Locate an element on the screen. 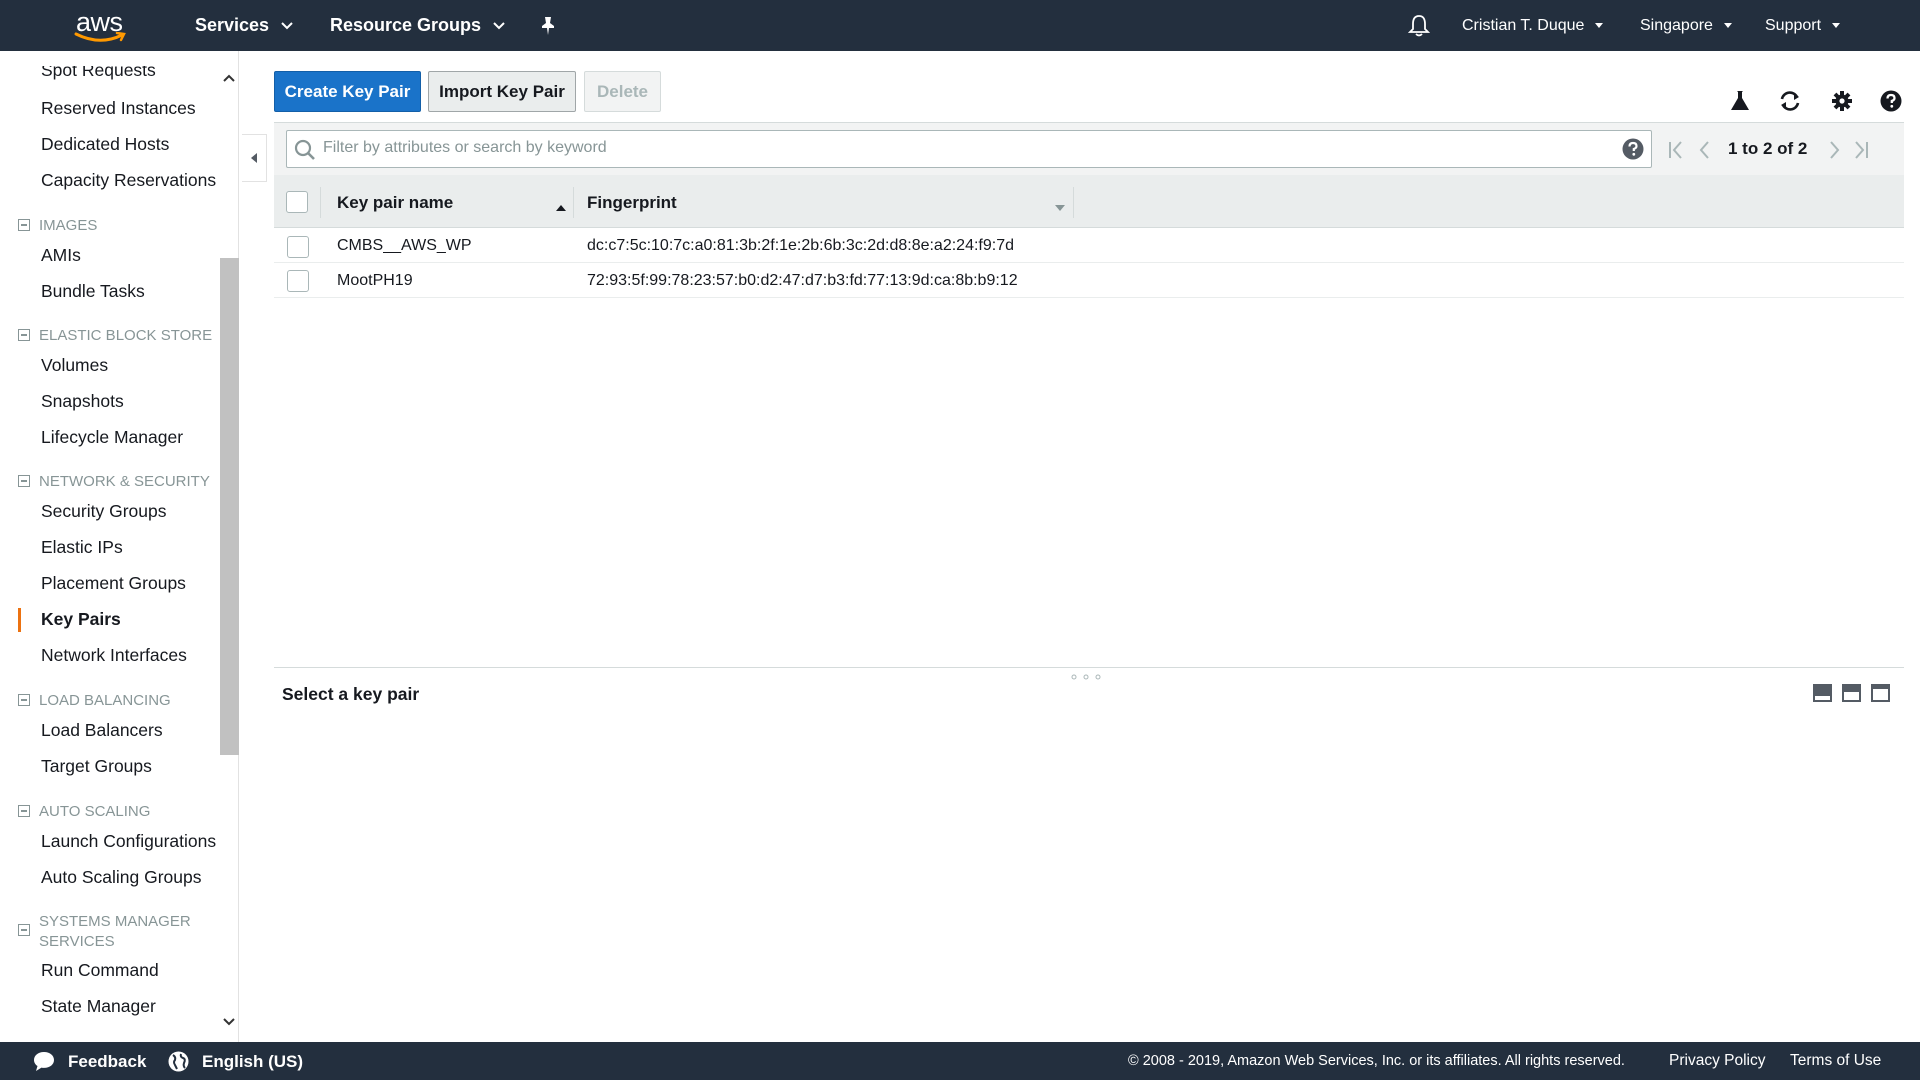  notifications-button is located at coordinates (1419, 25).